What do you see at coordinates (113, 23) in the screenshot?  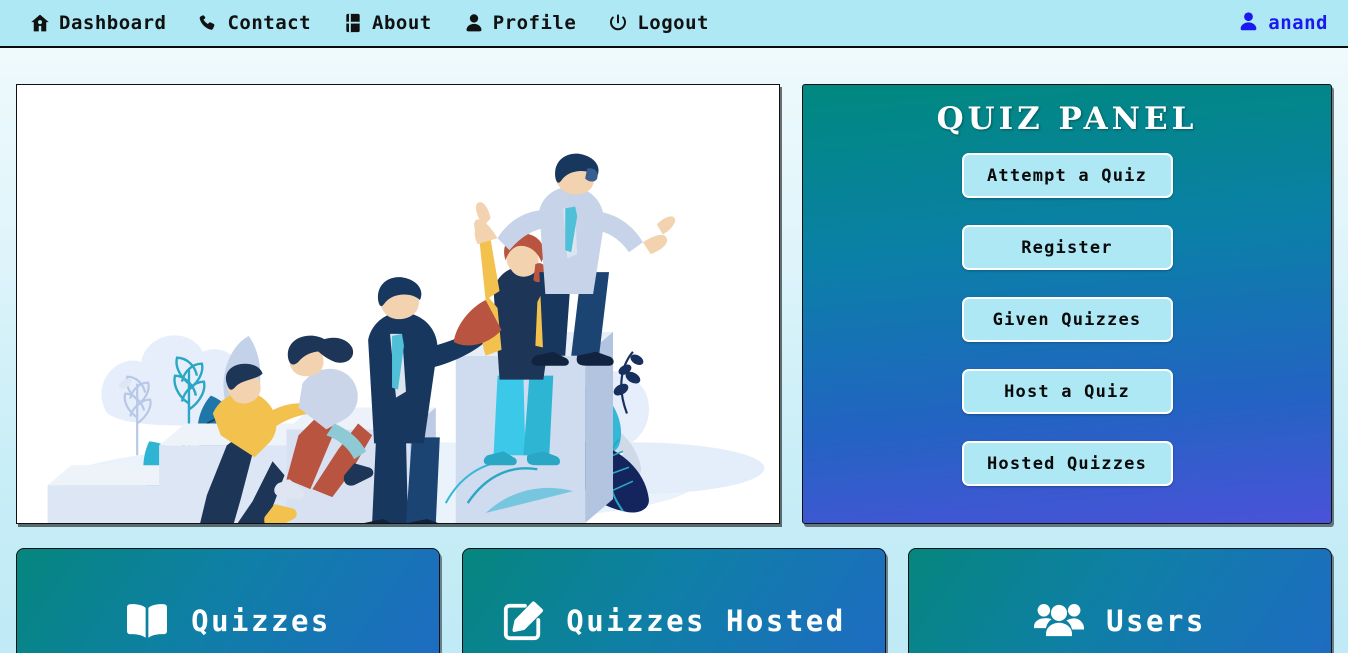 I see `nav-item-label: Dashboard` at bounding box center [113, 23].